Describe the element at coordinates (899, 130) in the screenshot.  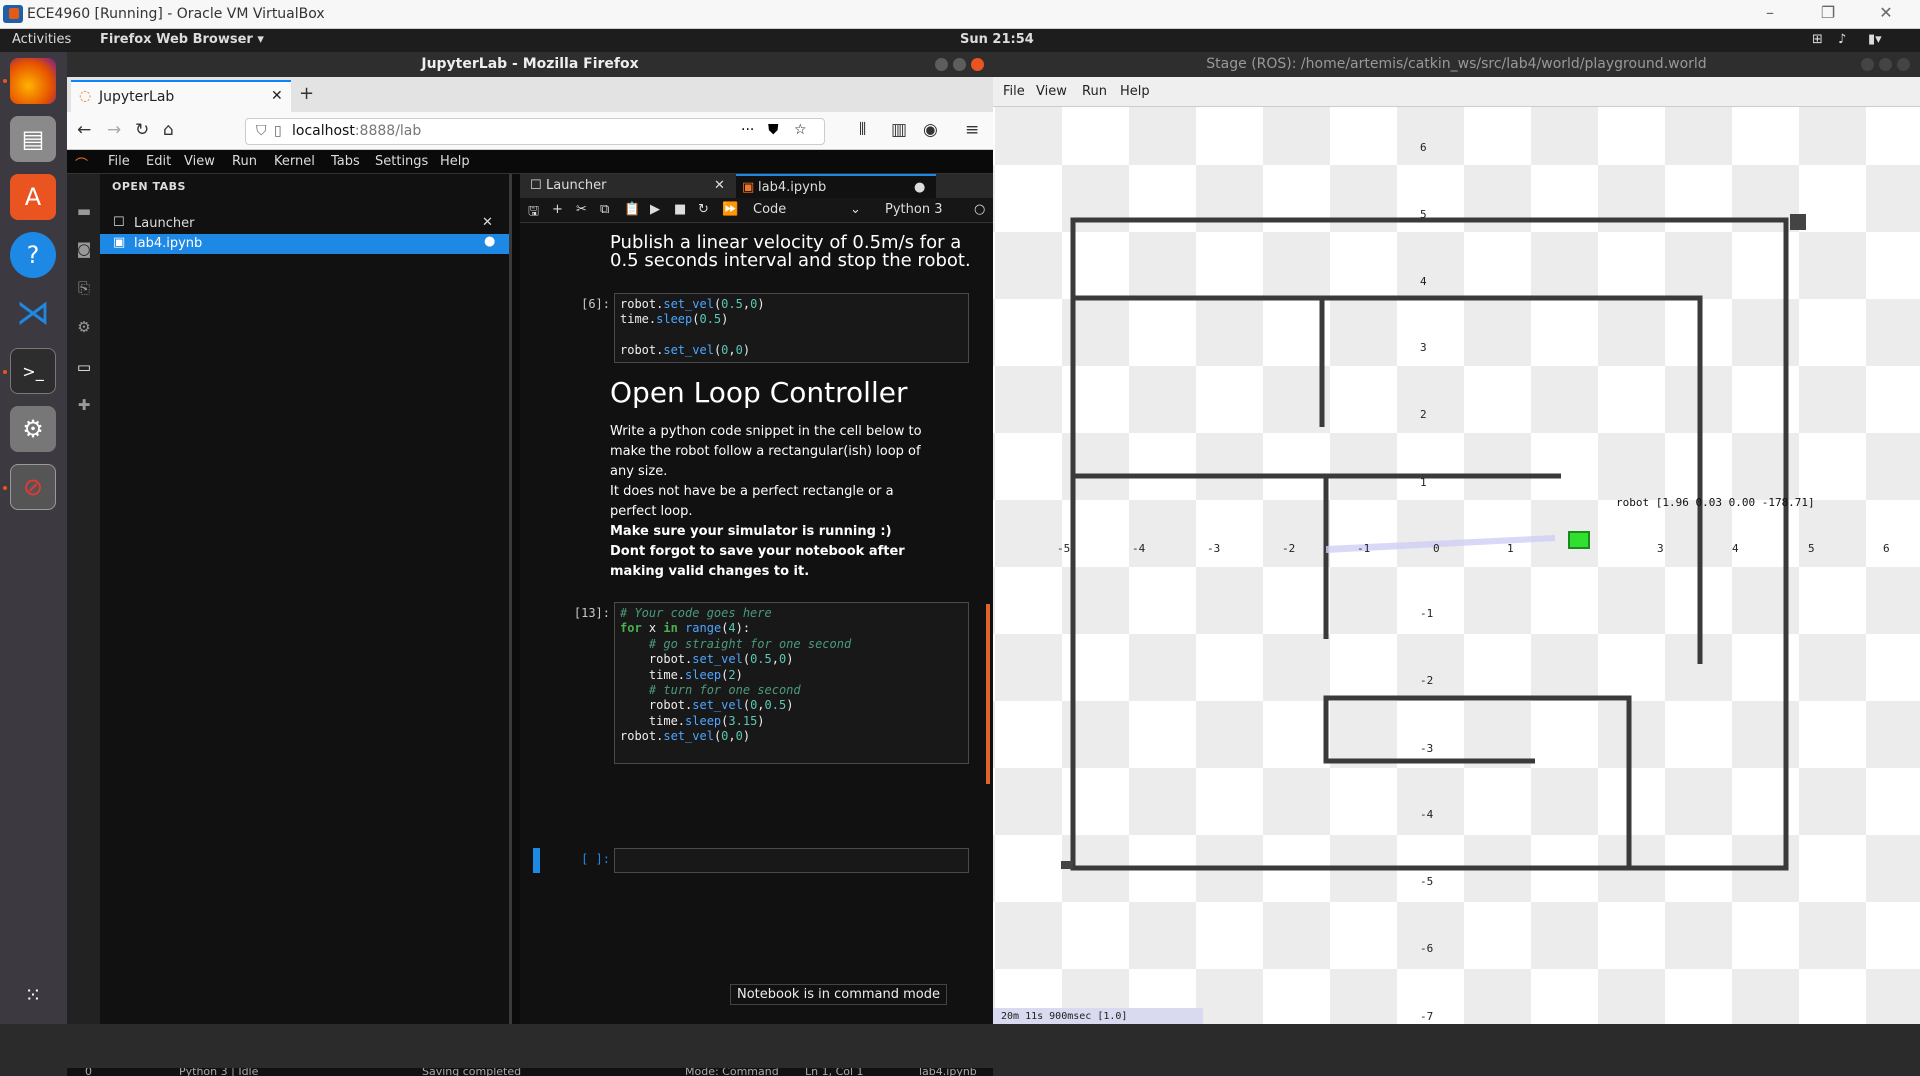
I see `sidebar-icon: ▥` at that location.